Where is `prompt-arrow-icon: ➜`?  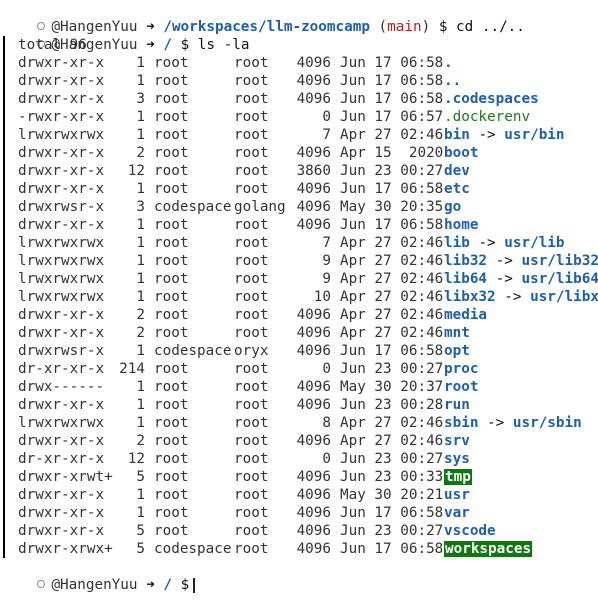
prompt-arrow-icon: ➜ is located at coordinates (150, 45).